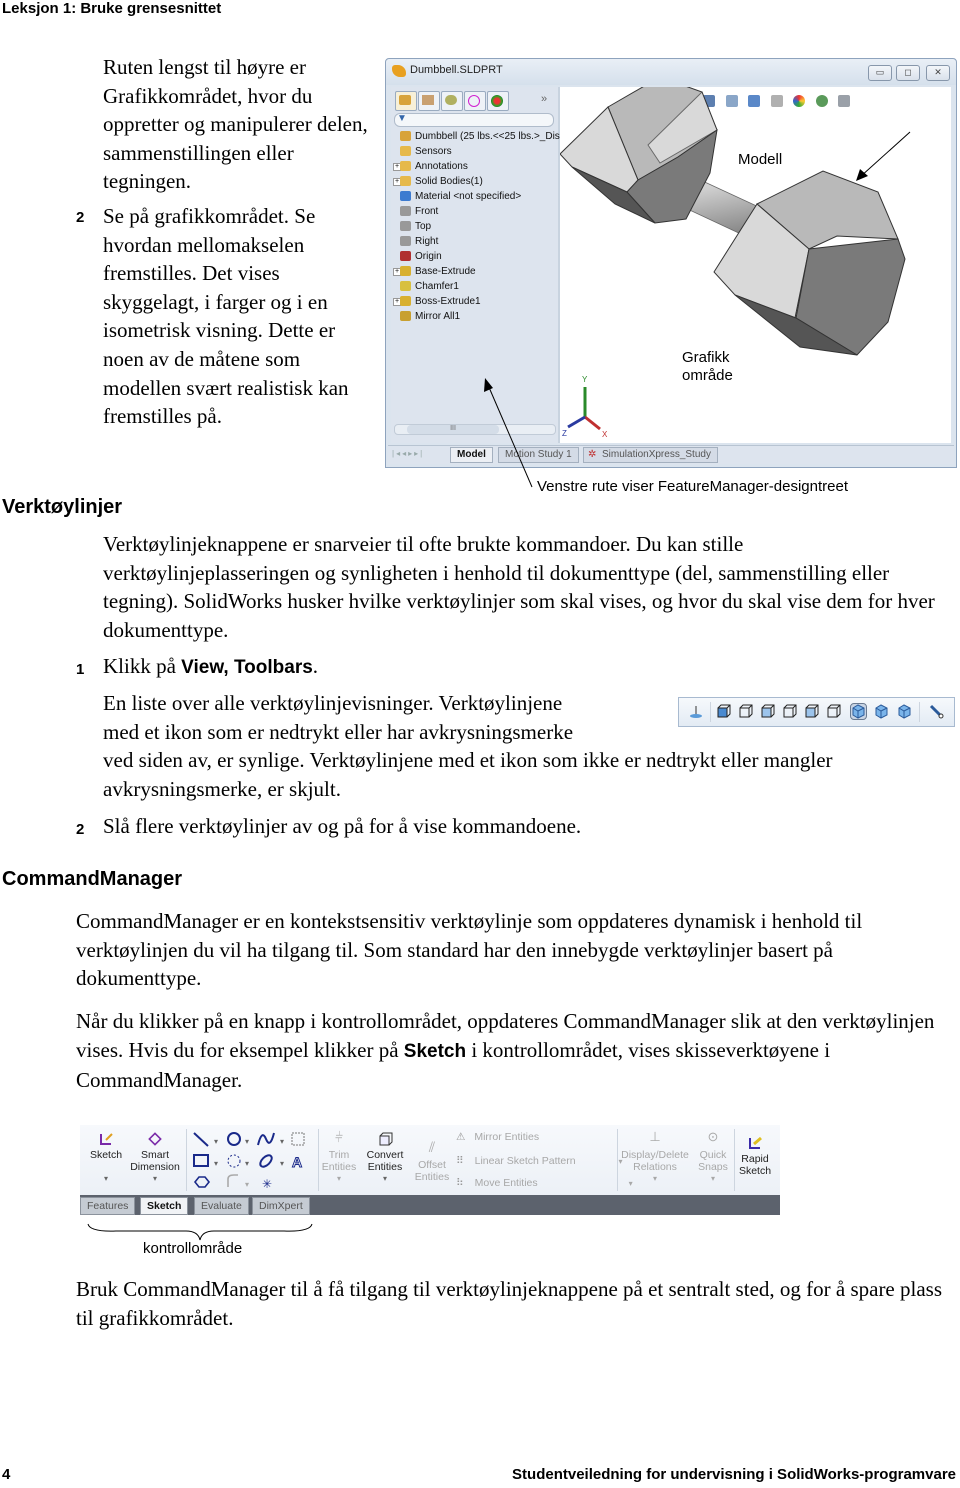  What do you see at coordinates (234, 1139) in the screenshot?
I see `circle-icon` at bounding box center [234, 1139].